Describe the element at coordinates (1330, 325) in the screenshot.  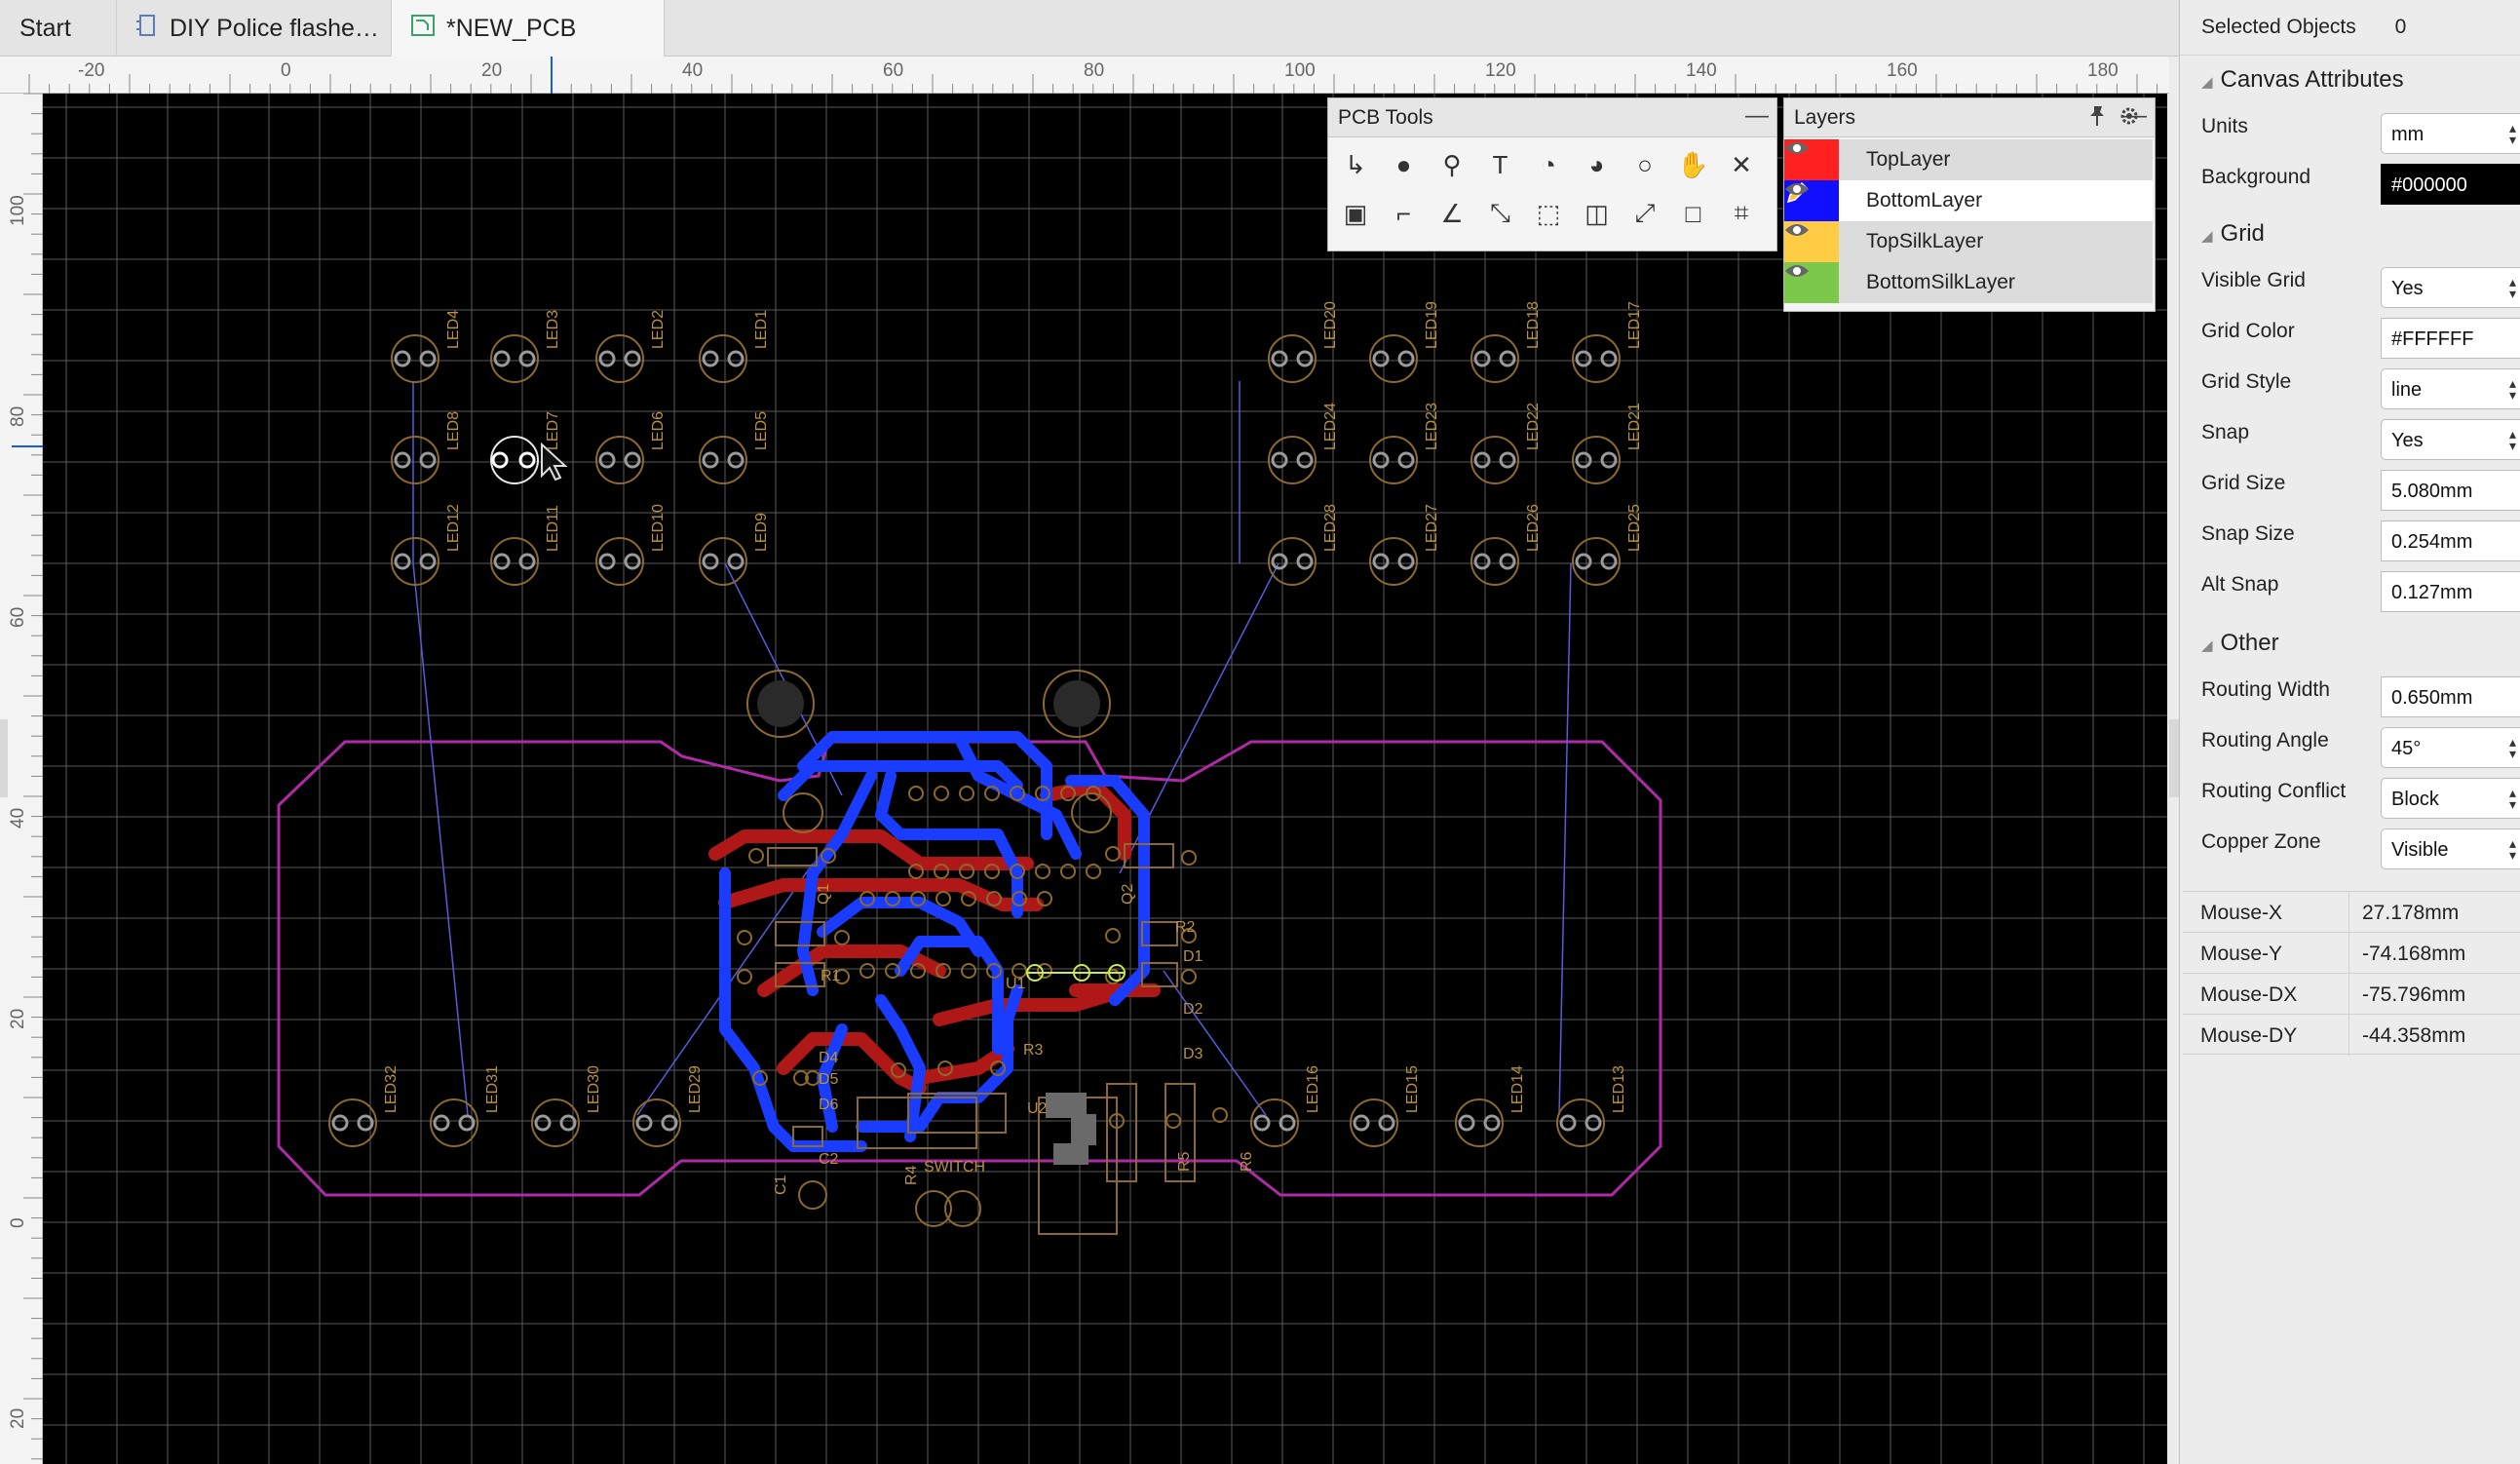
I see `led-label: LED20` at that location.